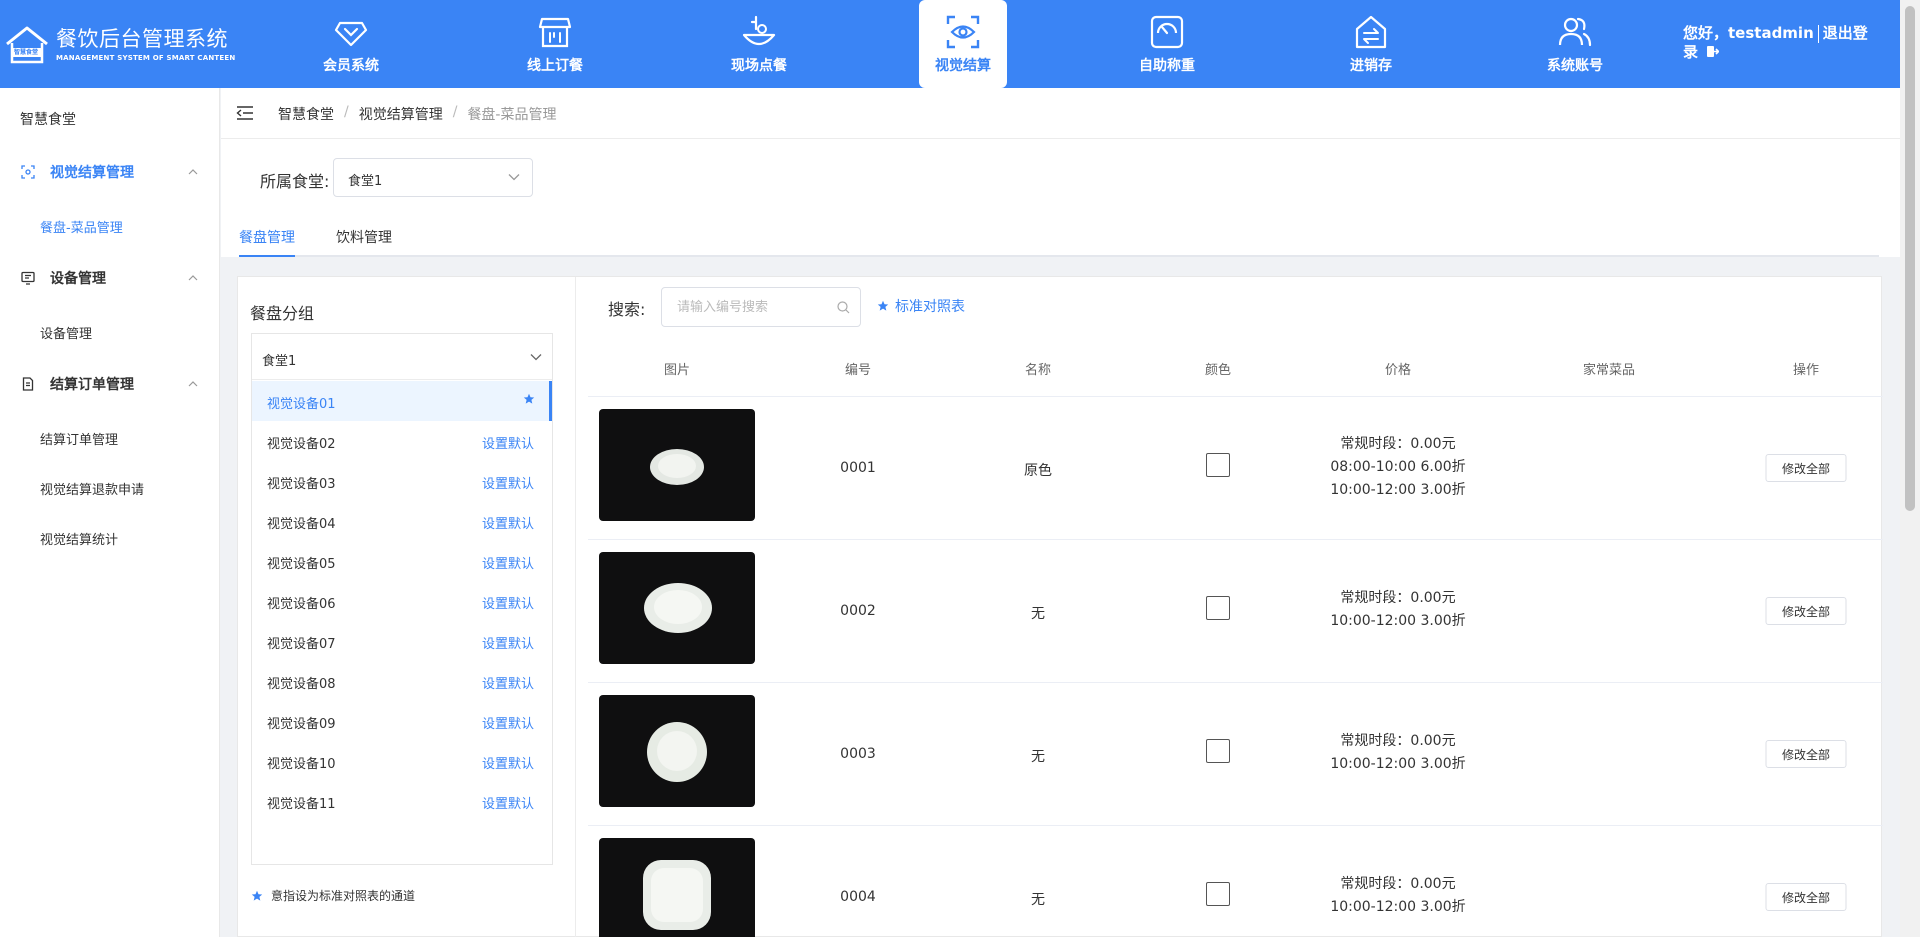 This screenshot has height=937, width=1920. I want to click on device-row: 视觉设备04 设置默认, so click(402, 521).